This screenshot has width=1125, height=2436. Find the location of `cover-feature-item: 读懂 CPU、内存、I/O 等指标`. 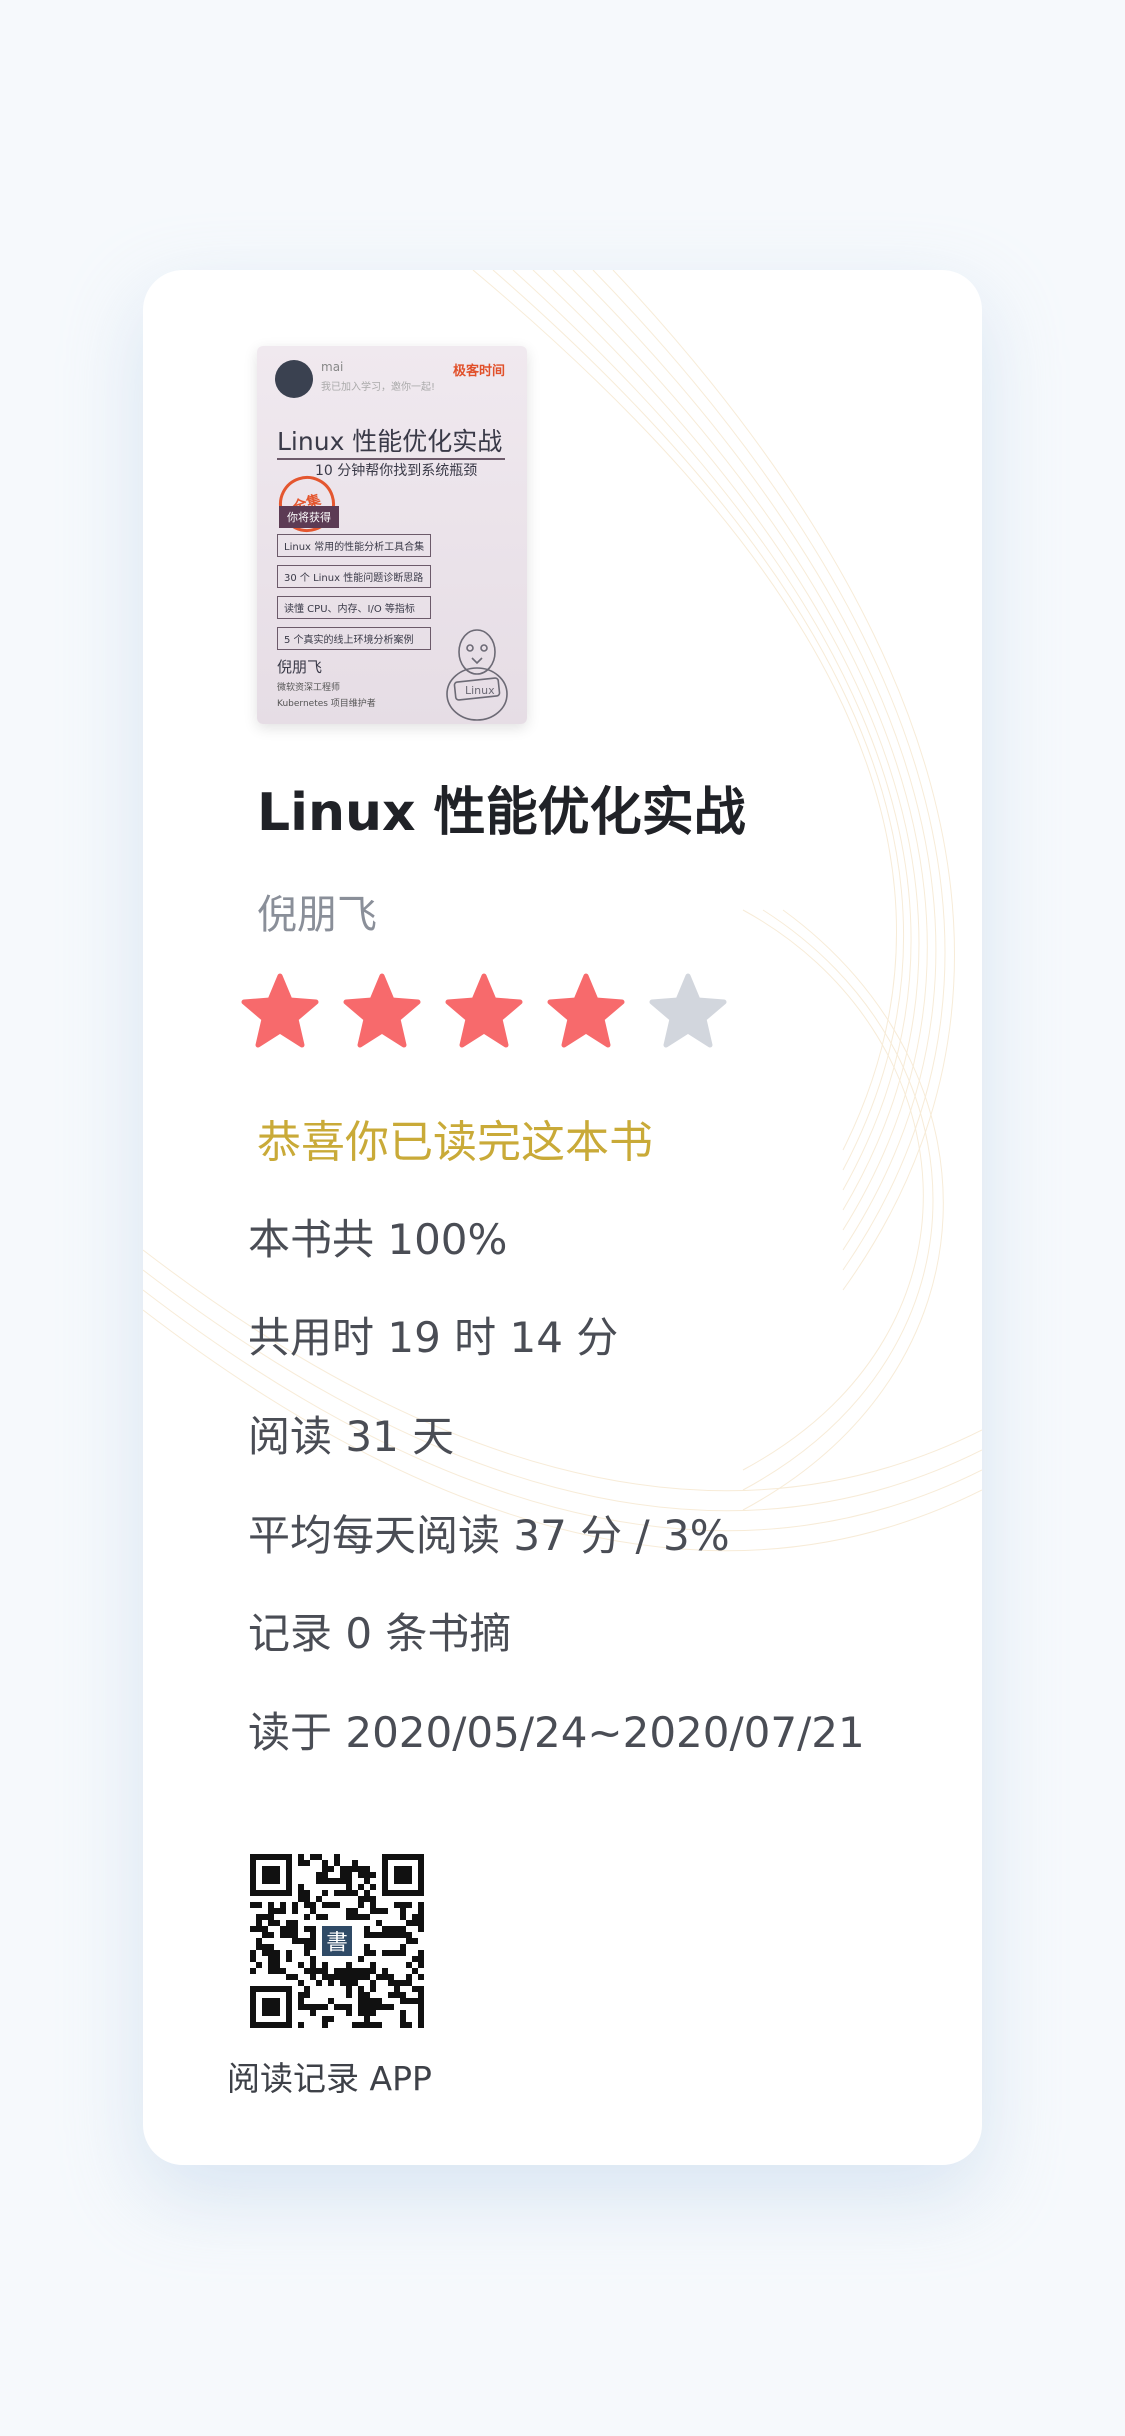

cover-feature-item: 读懂 CPU、内存、I/O 等指标 is located at coordinates (354, 607).